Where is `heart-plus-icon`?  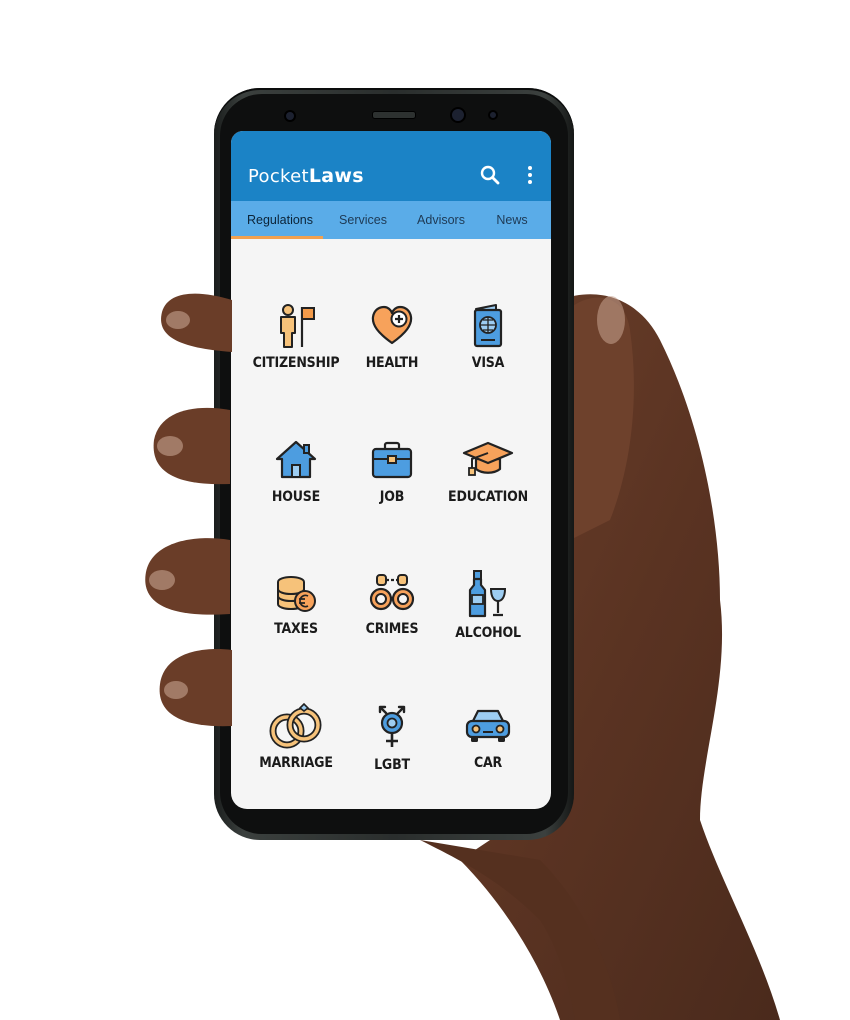
heart-plus-icon is located at coordinates (392, 325).